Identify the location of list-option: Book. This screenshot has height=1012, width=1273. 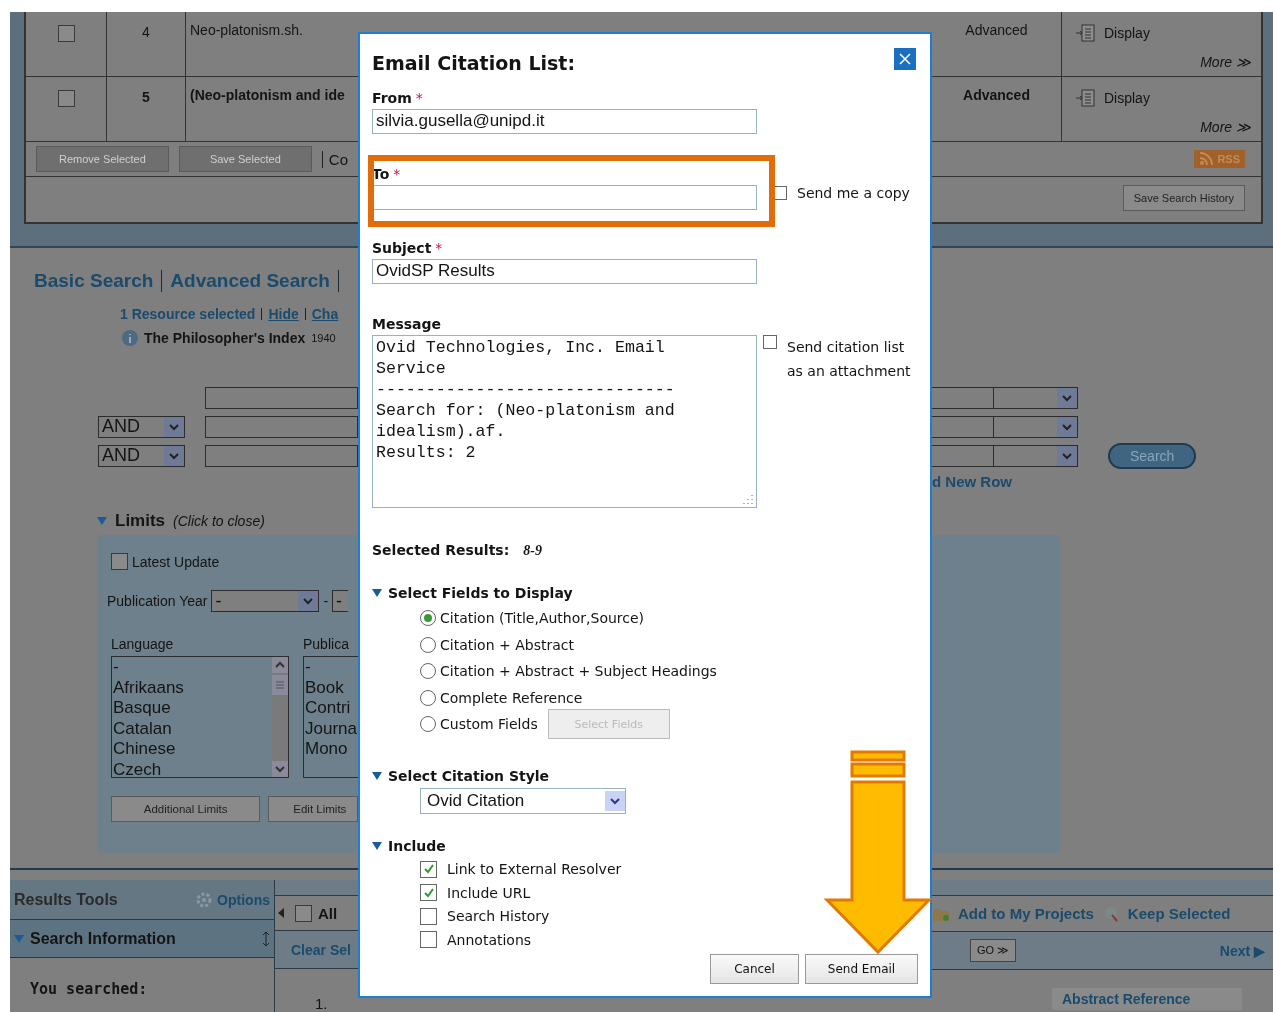
(331, 687).